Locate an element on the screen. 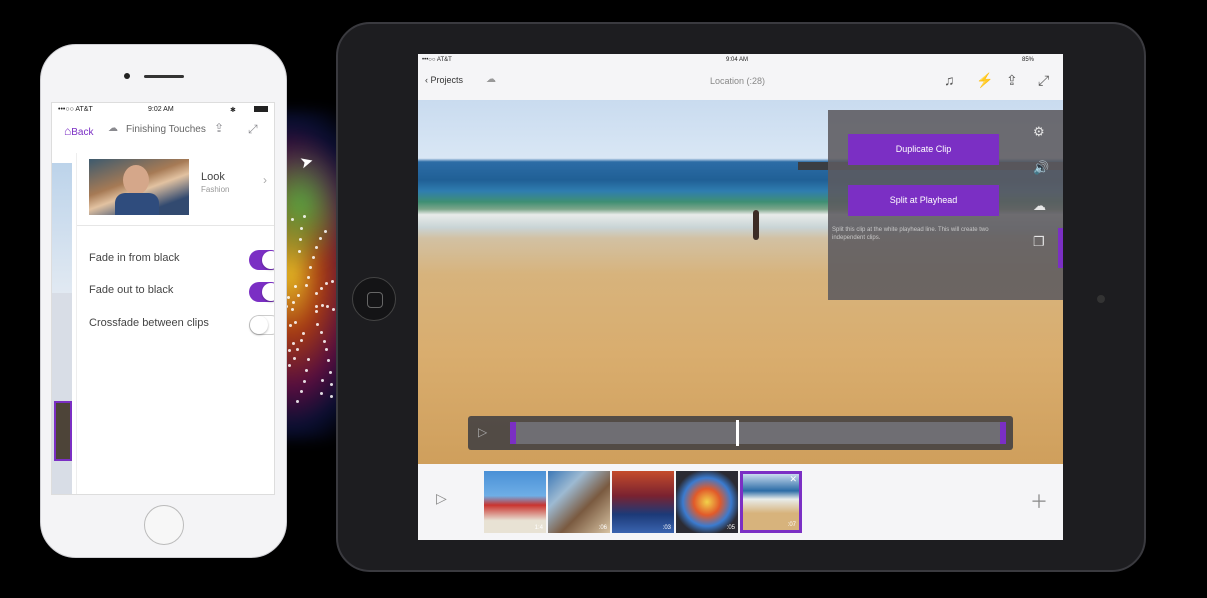 This screenshot has width=1207, height=598. timeline-clip: :03 is located at coordinates (643, 502).